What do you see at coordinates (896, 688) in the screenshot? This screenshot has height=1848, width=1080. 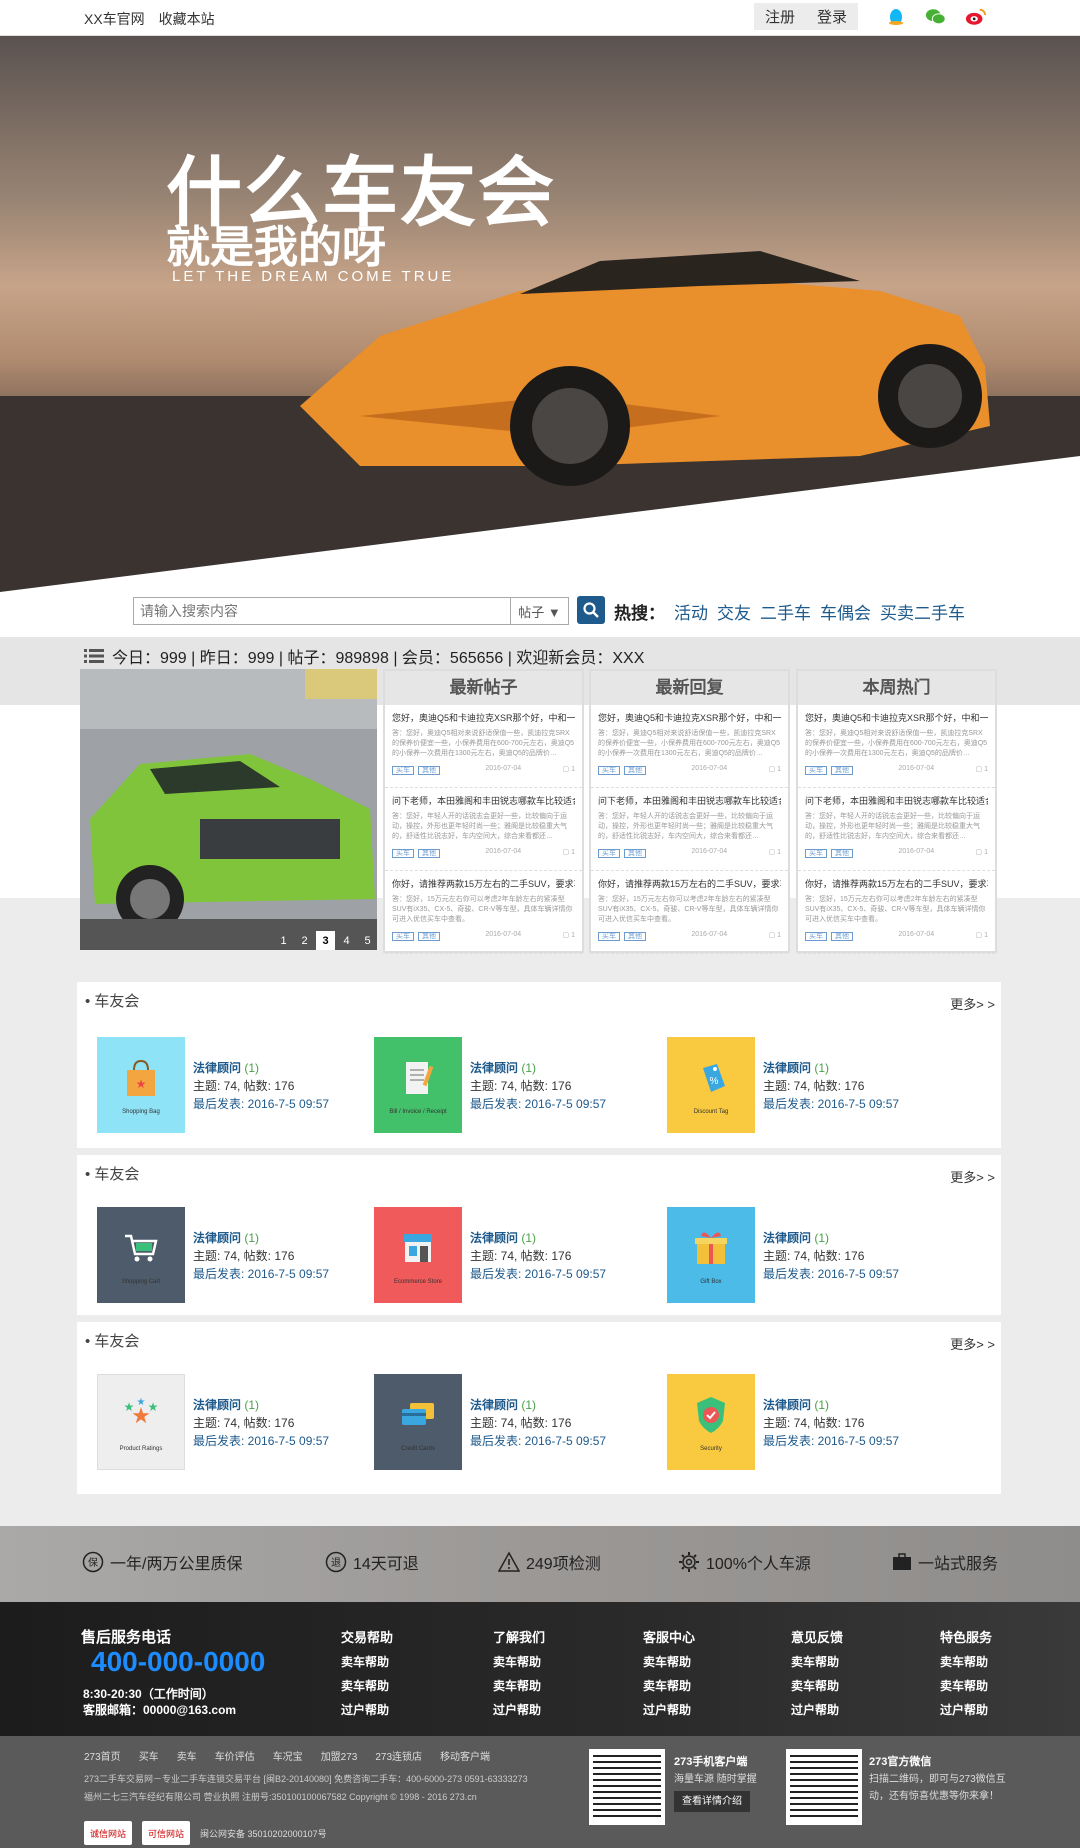 I see `post-column-title: 本周热门` at bounding box center [896, 688].